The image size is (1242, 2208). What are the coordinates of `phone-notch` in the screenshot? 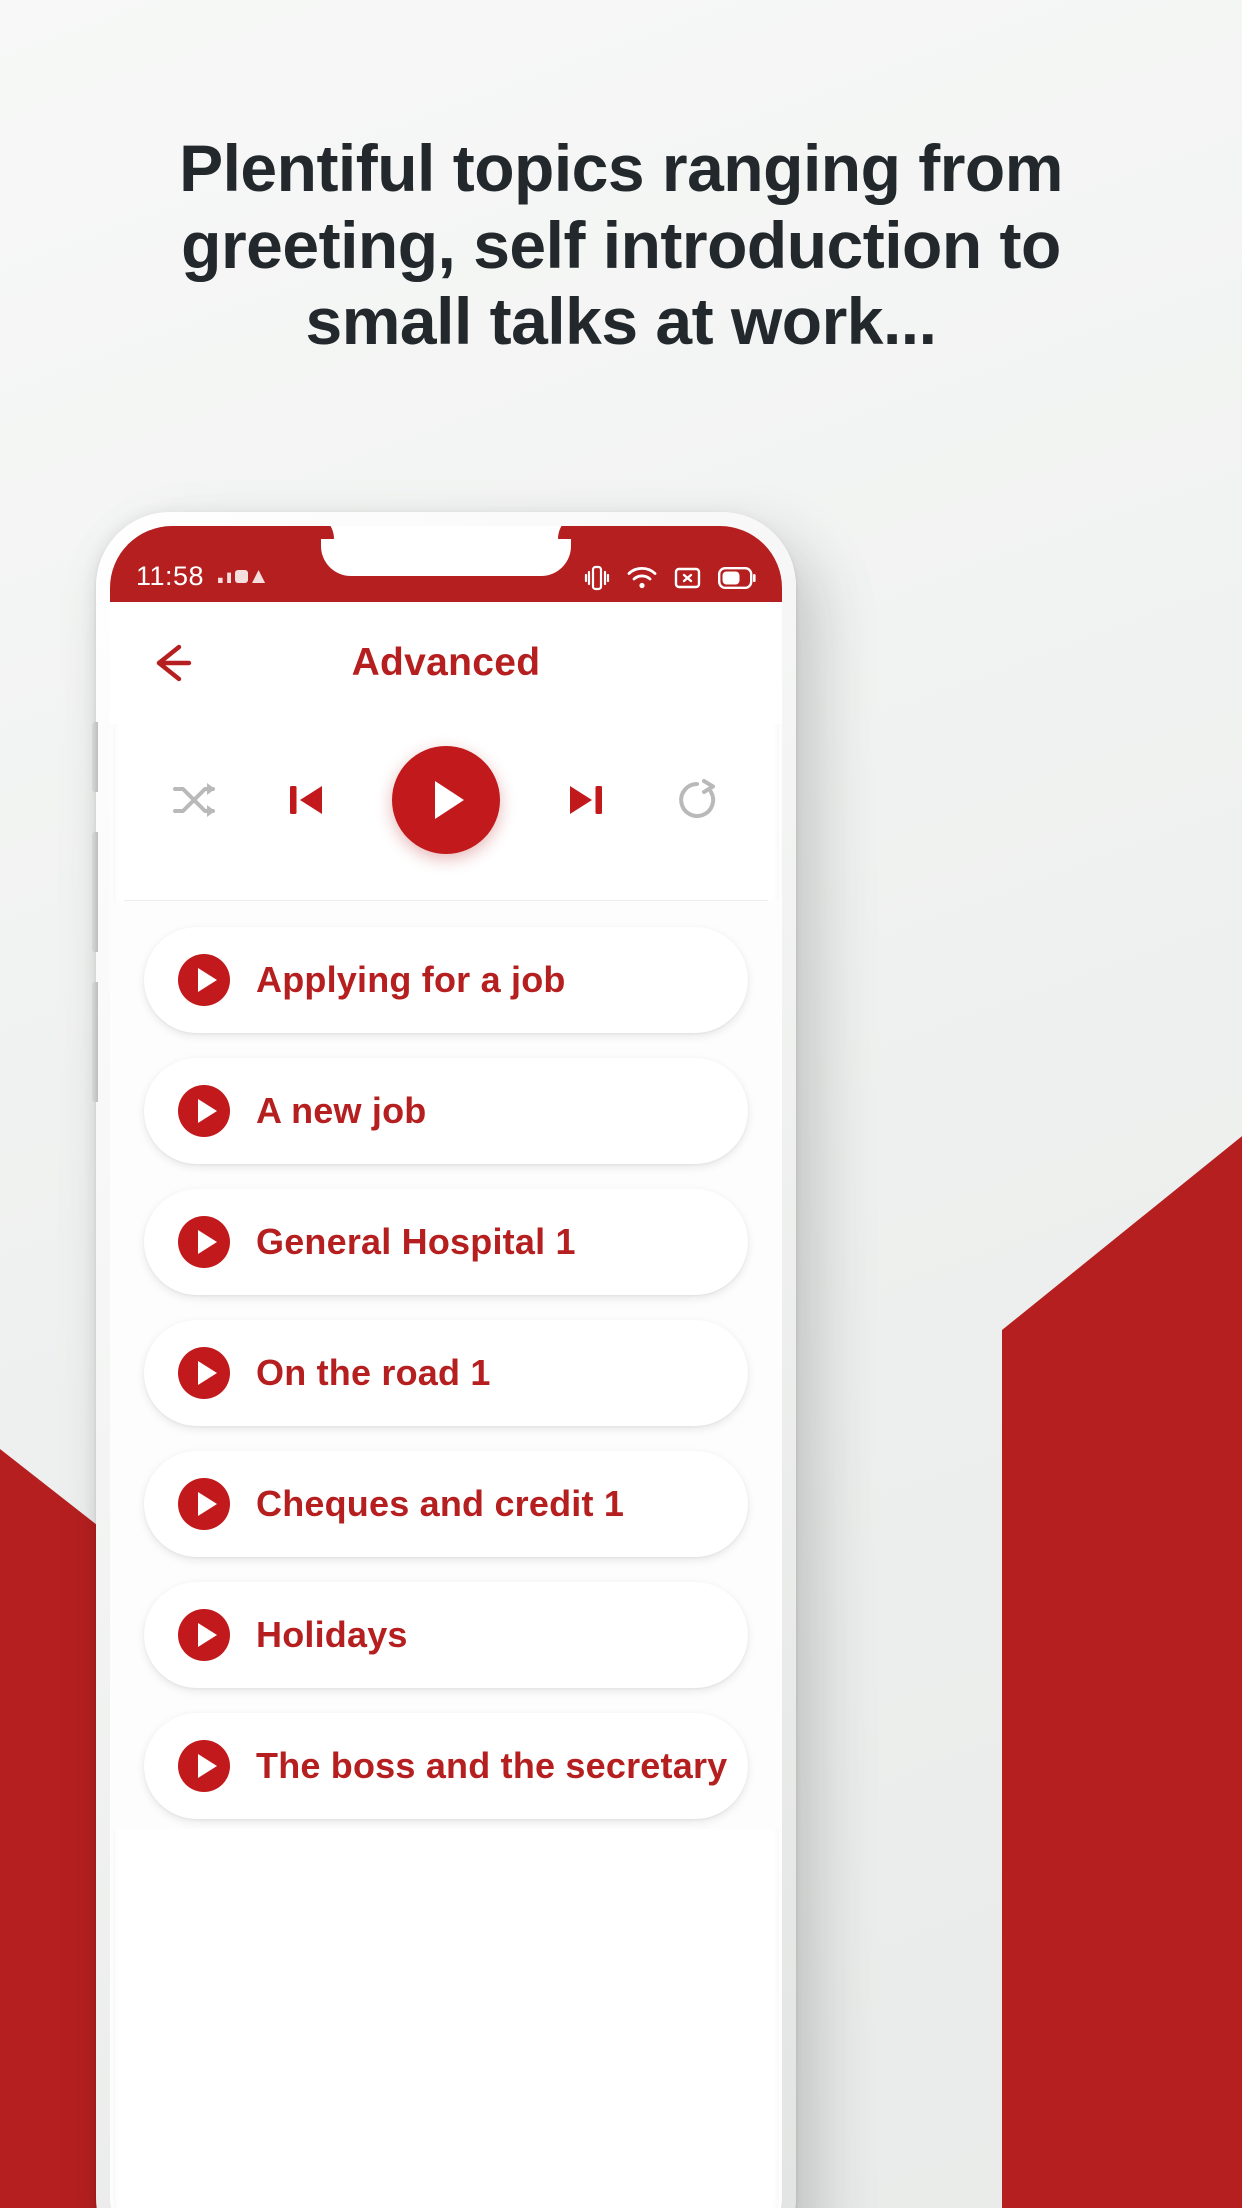 It's located at (446, 551).